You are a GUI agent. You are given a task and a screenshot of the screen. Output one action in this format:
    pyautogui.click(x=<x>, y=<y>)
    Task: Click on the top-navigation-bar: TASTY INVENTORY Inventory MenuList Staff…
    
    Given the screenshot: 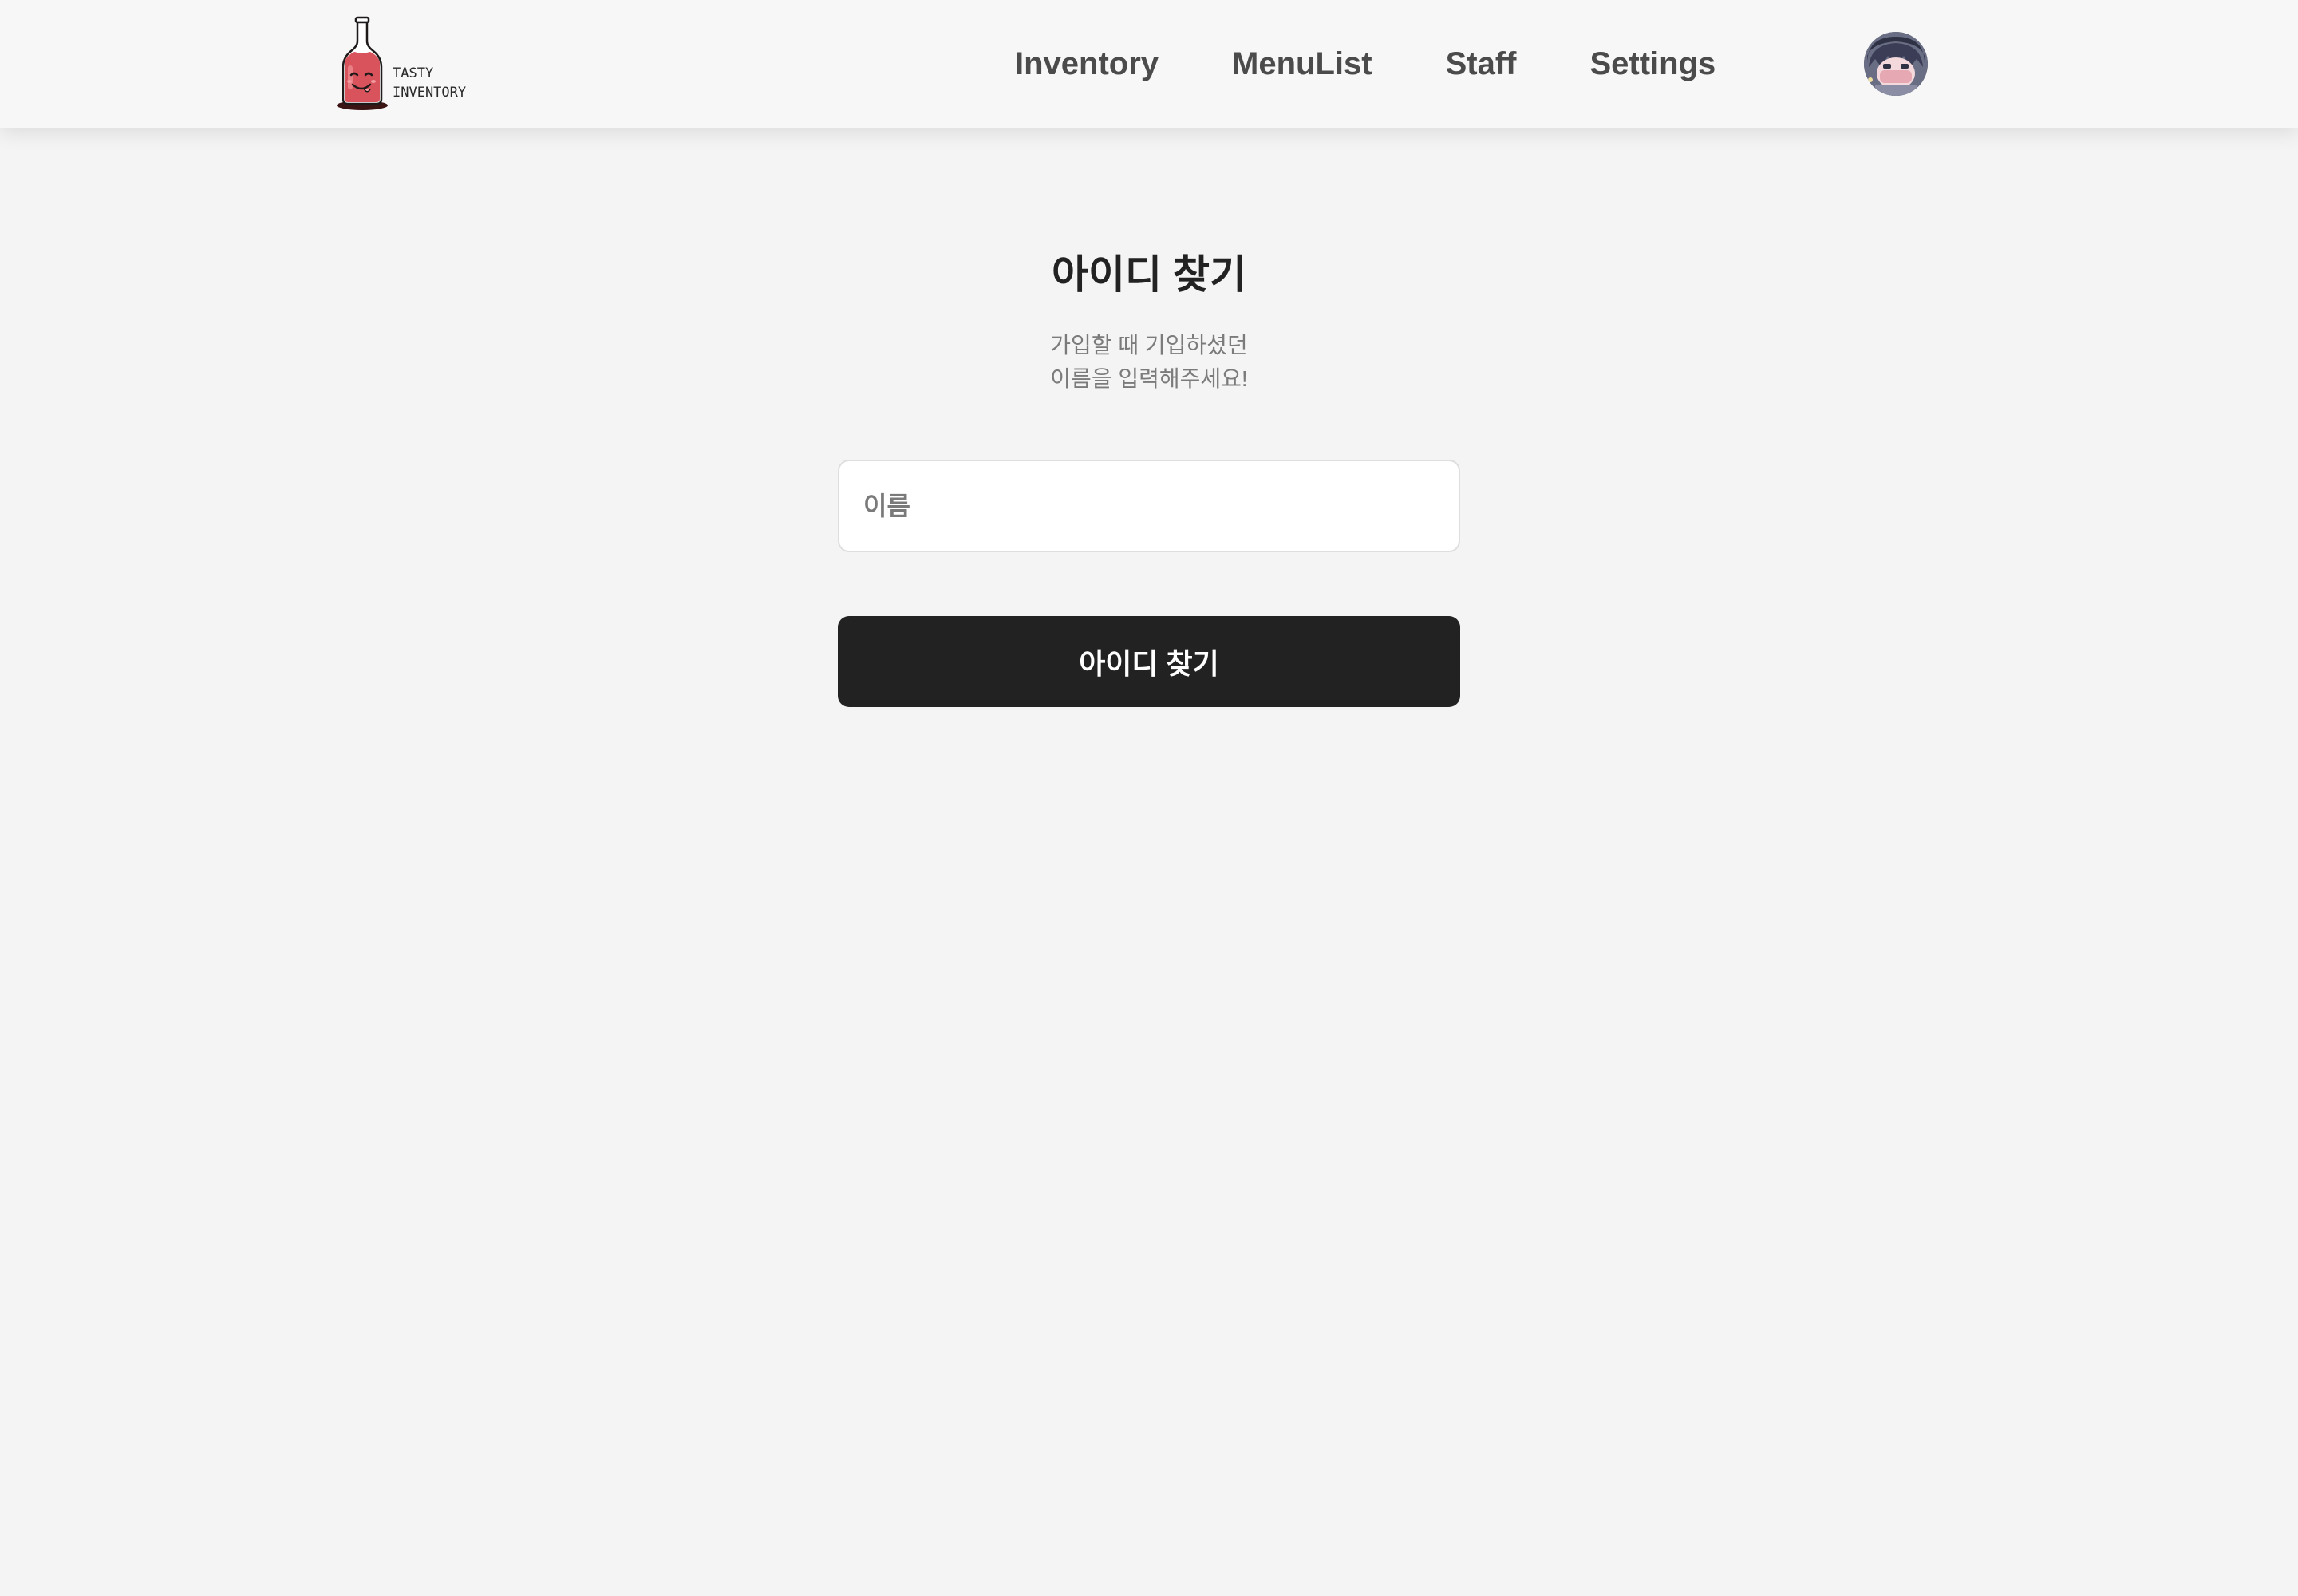 What is the action you would take?
    pyautogui.click(x=1149, y=64)
    